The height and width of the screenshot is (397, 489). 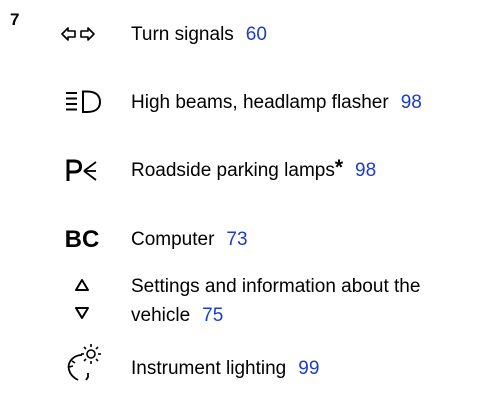 I want to click on item-label: Computer, so click(x=173, y=239).